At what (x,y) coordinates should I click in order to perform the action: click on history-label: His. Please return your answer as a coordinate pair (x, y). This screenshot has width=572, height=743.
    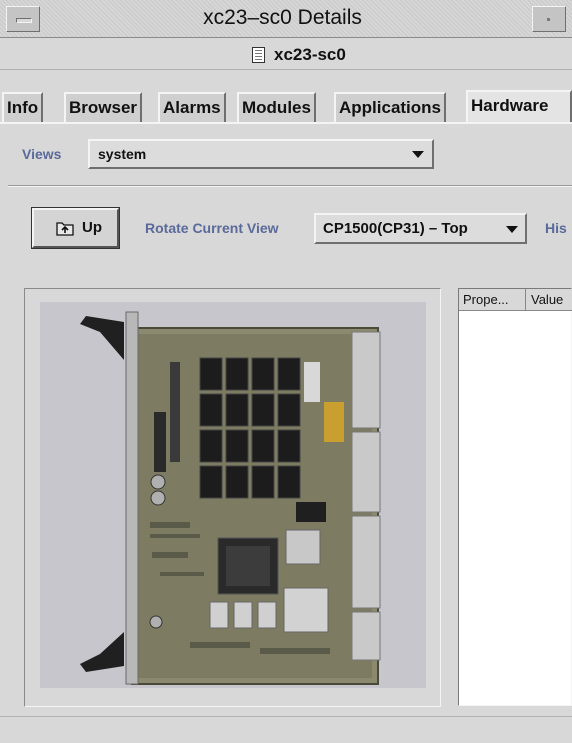
    Looking at the image, I should click on (556, 228).